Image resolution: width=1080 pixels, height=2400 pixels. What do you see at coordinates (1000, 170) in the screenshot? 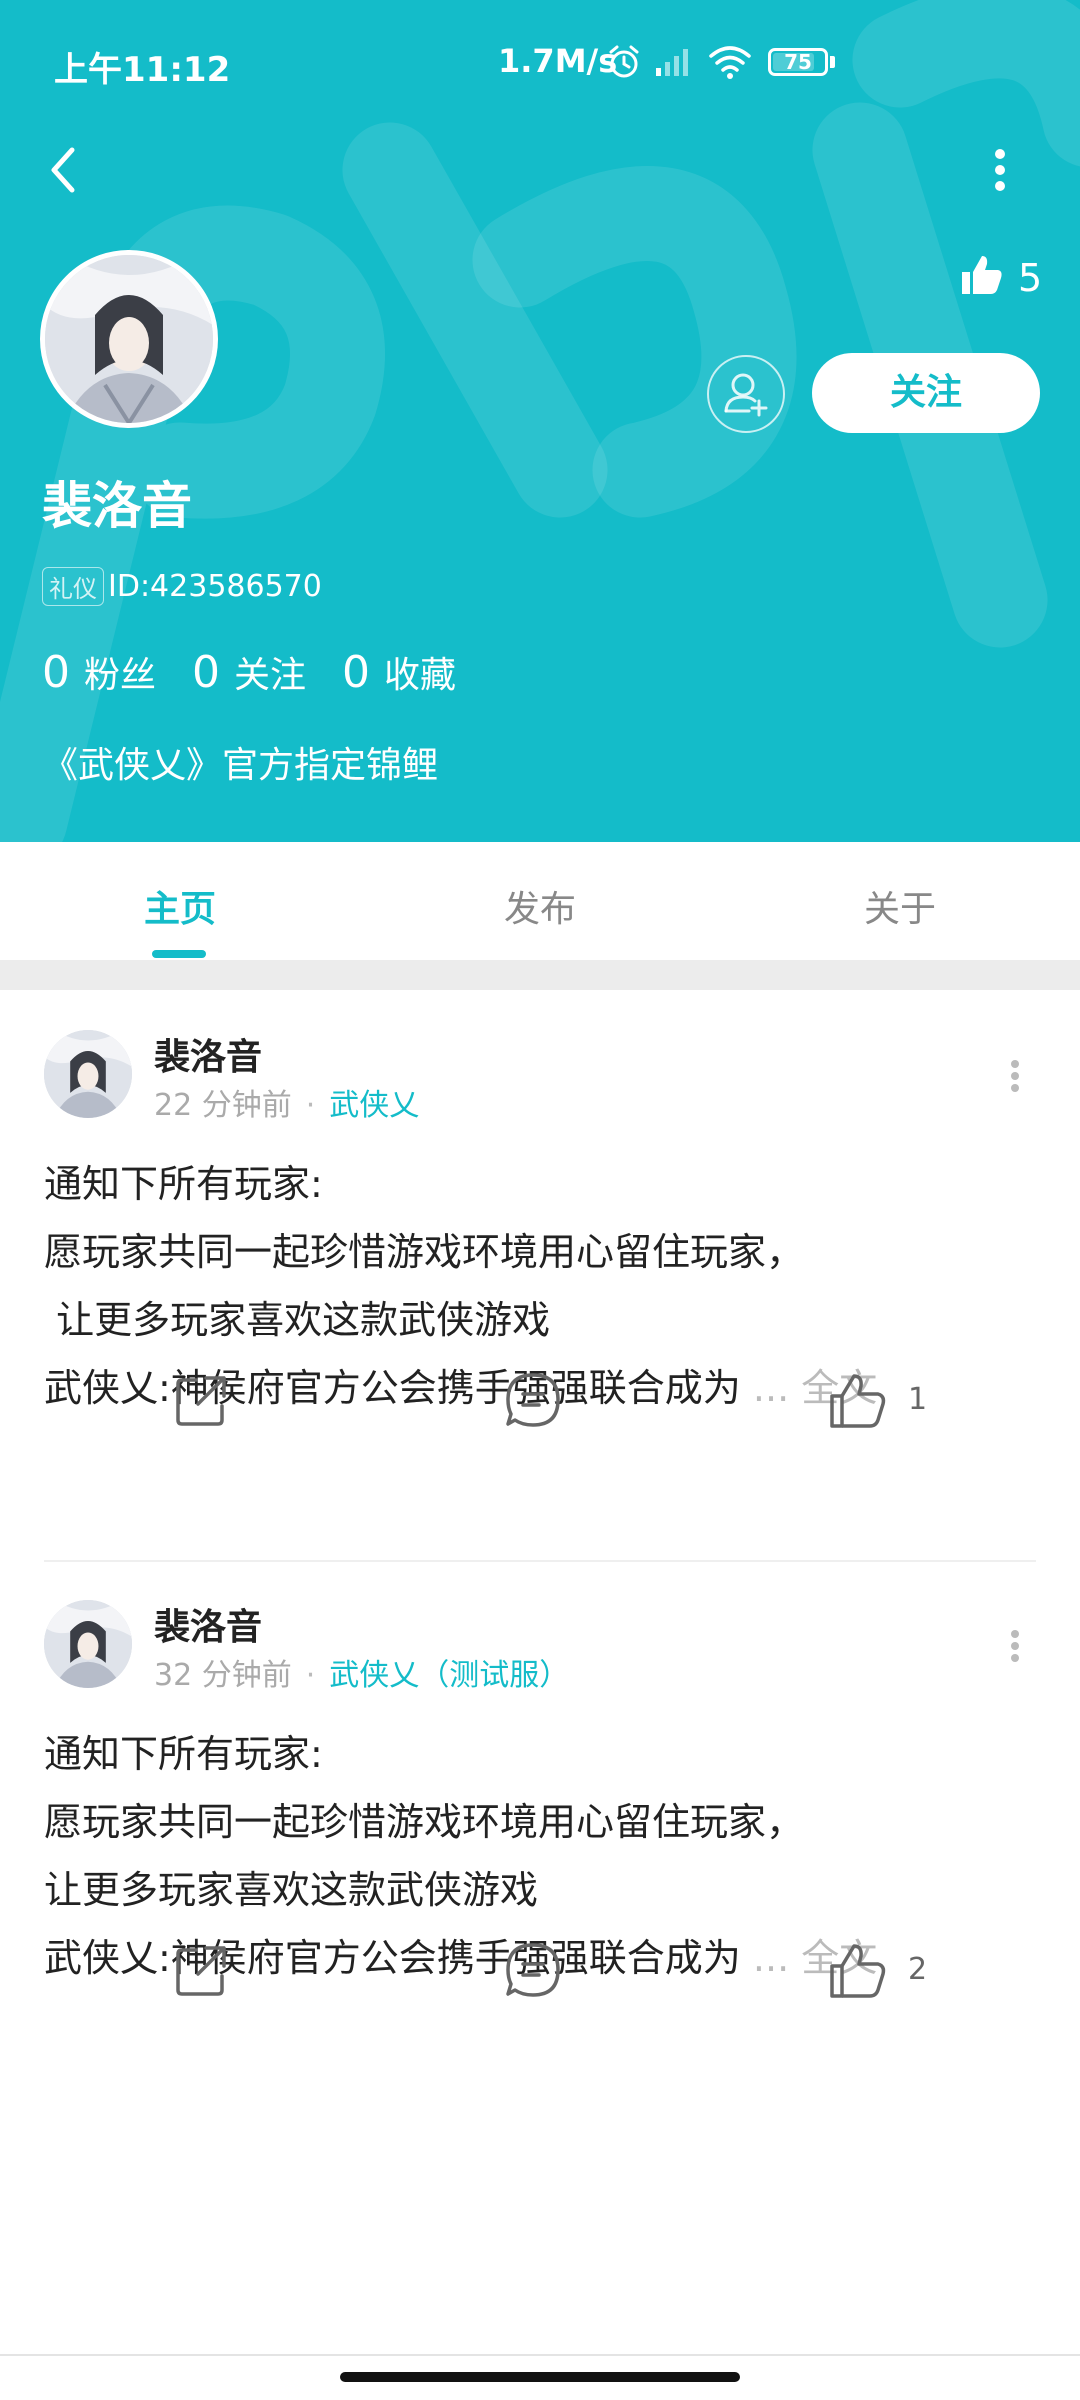
I see `more-options-icon` at bounding box center [1000, 170].